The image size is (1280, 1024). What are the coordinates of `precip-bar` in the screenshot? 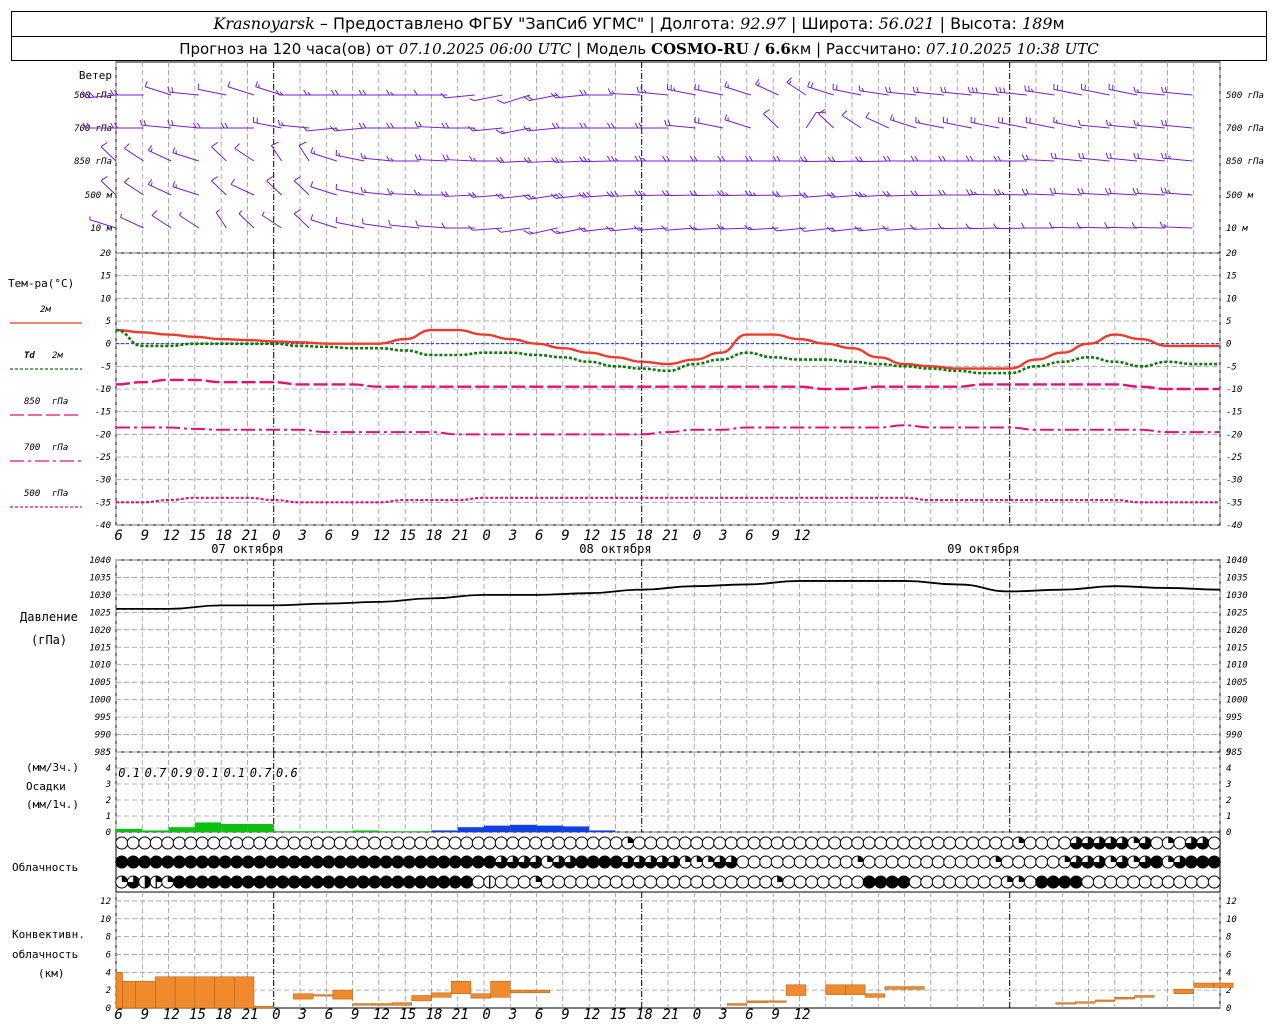 It's located at (286, 831).